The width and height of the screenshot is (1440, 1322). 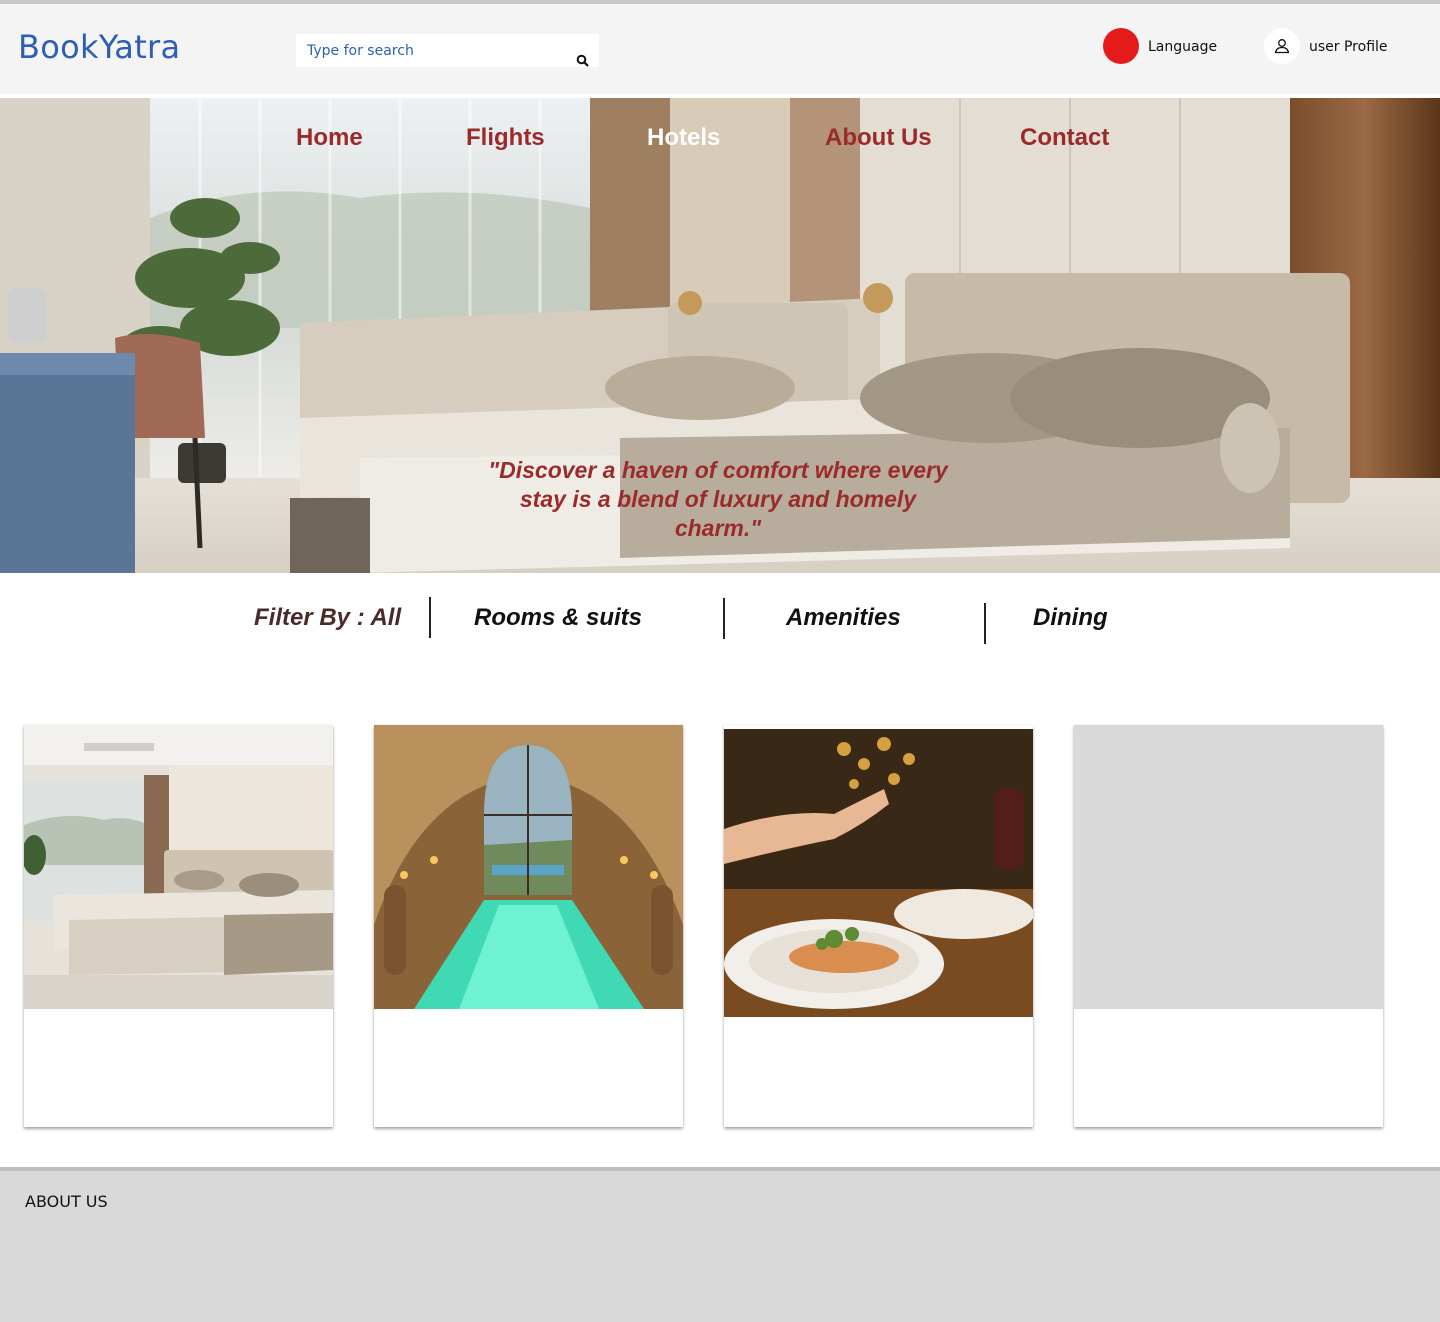 I want to click on dining-plate-image, so click(x=878, y=873).